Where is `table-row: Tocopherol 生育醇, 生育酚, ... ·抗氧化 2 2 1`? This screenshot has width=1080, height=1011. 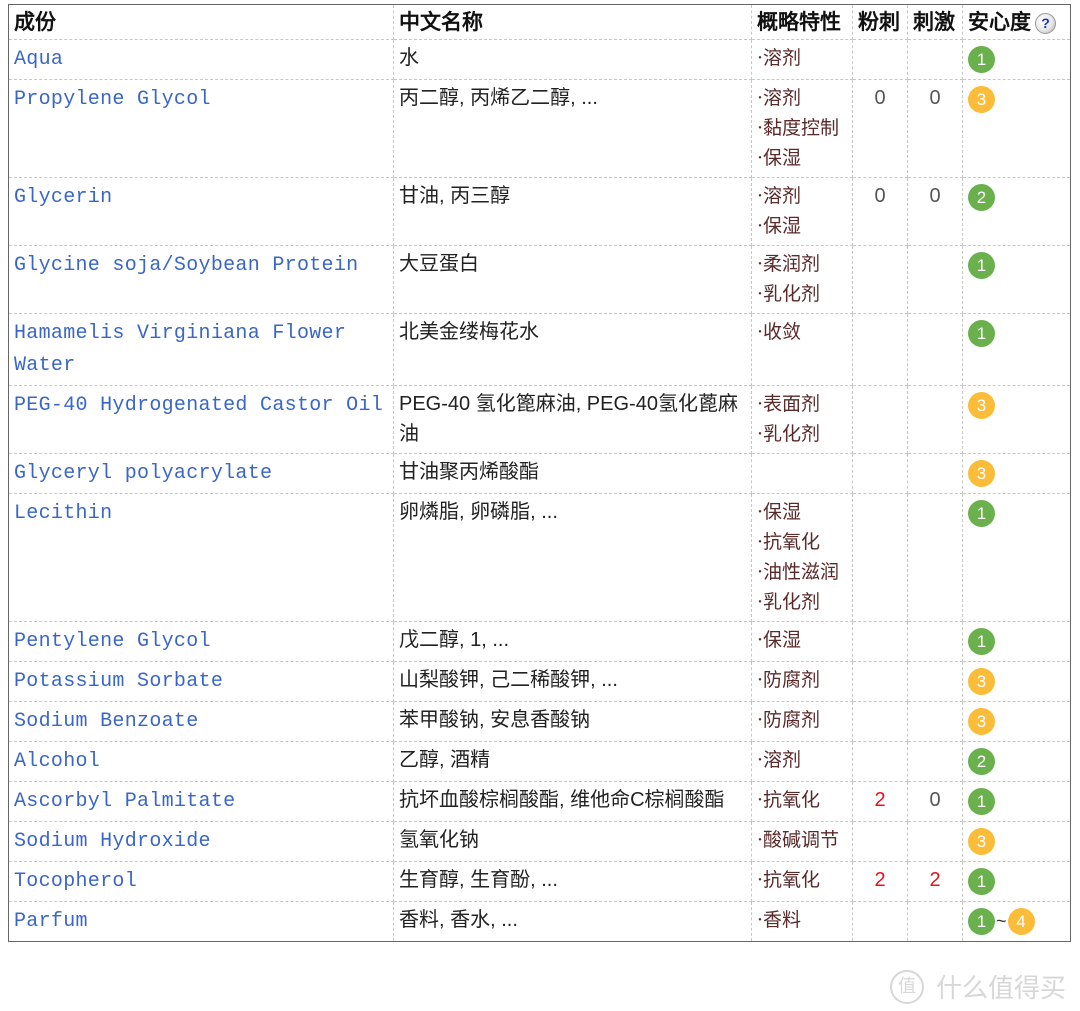
table-row: Tocopherol 生育醇, 生育酚, ... ·抗氧化 2 2 1 is located at coordinates (539, 881).